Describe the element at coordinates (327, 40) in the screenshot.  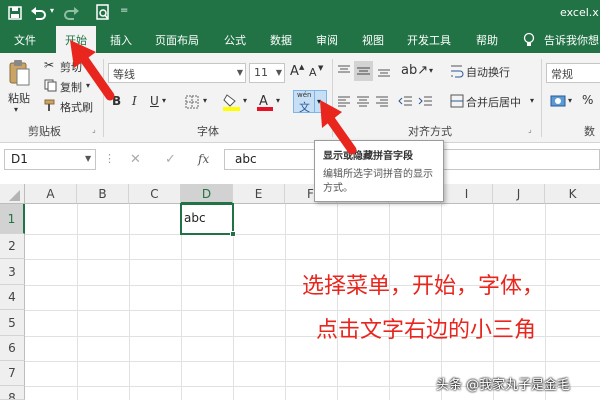
I see `tab-review: 审阅` at that location.